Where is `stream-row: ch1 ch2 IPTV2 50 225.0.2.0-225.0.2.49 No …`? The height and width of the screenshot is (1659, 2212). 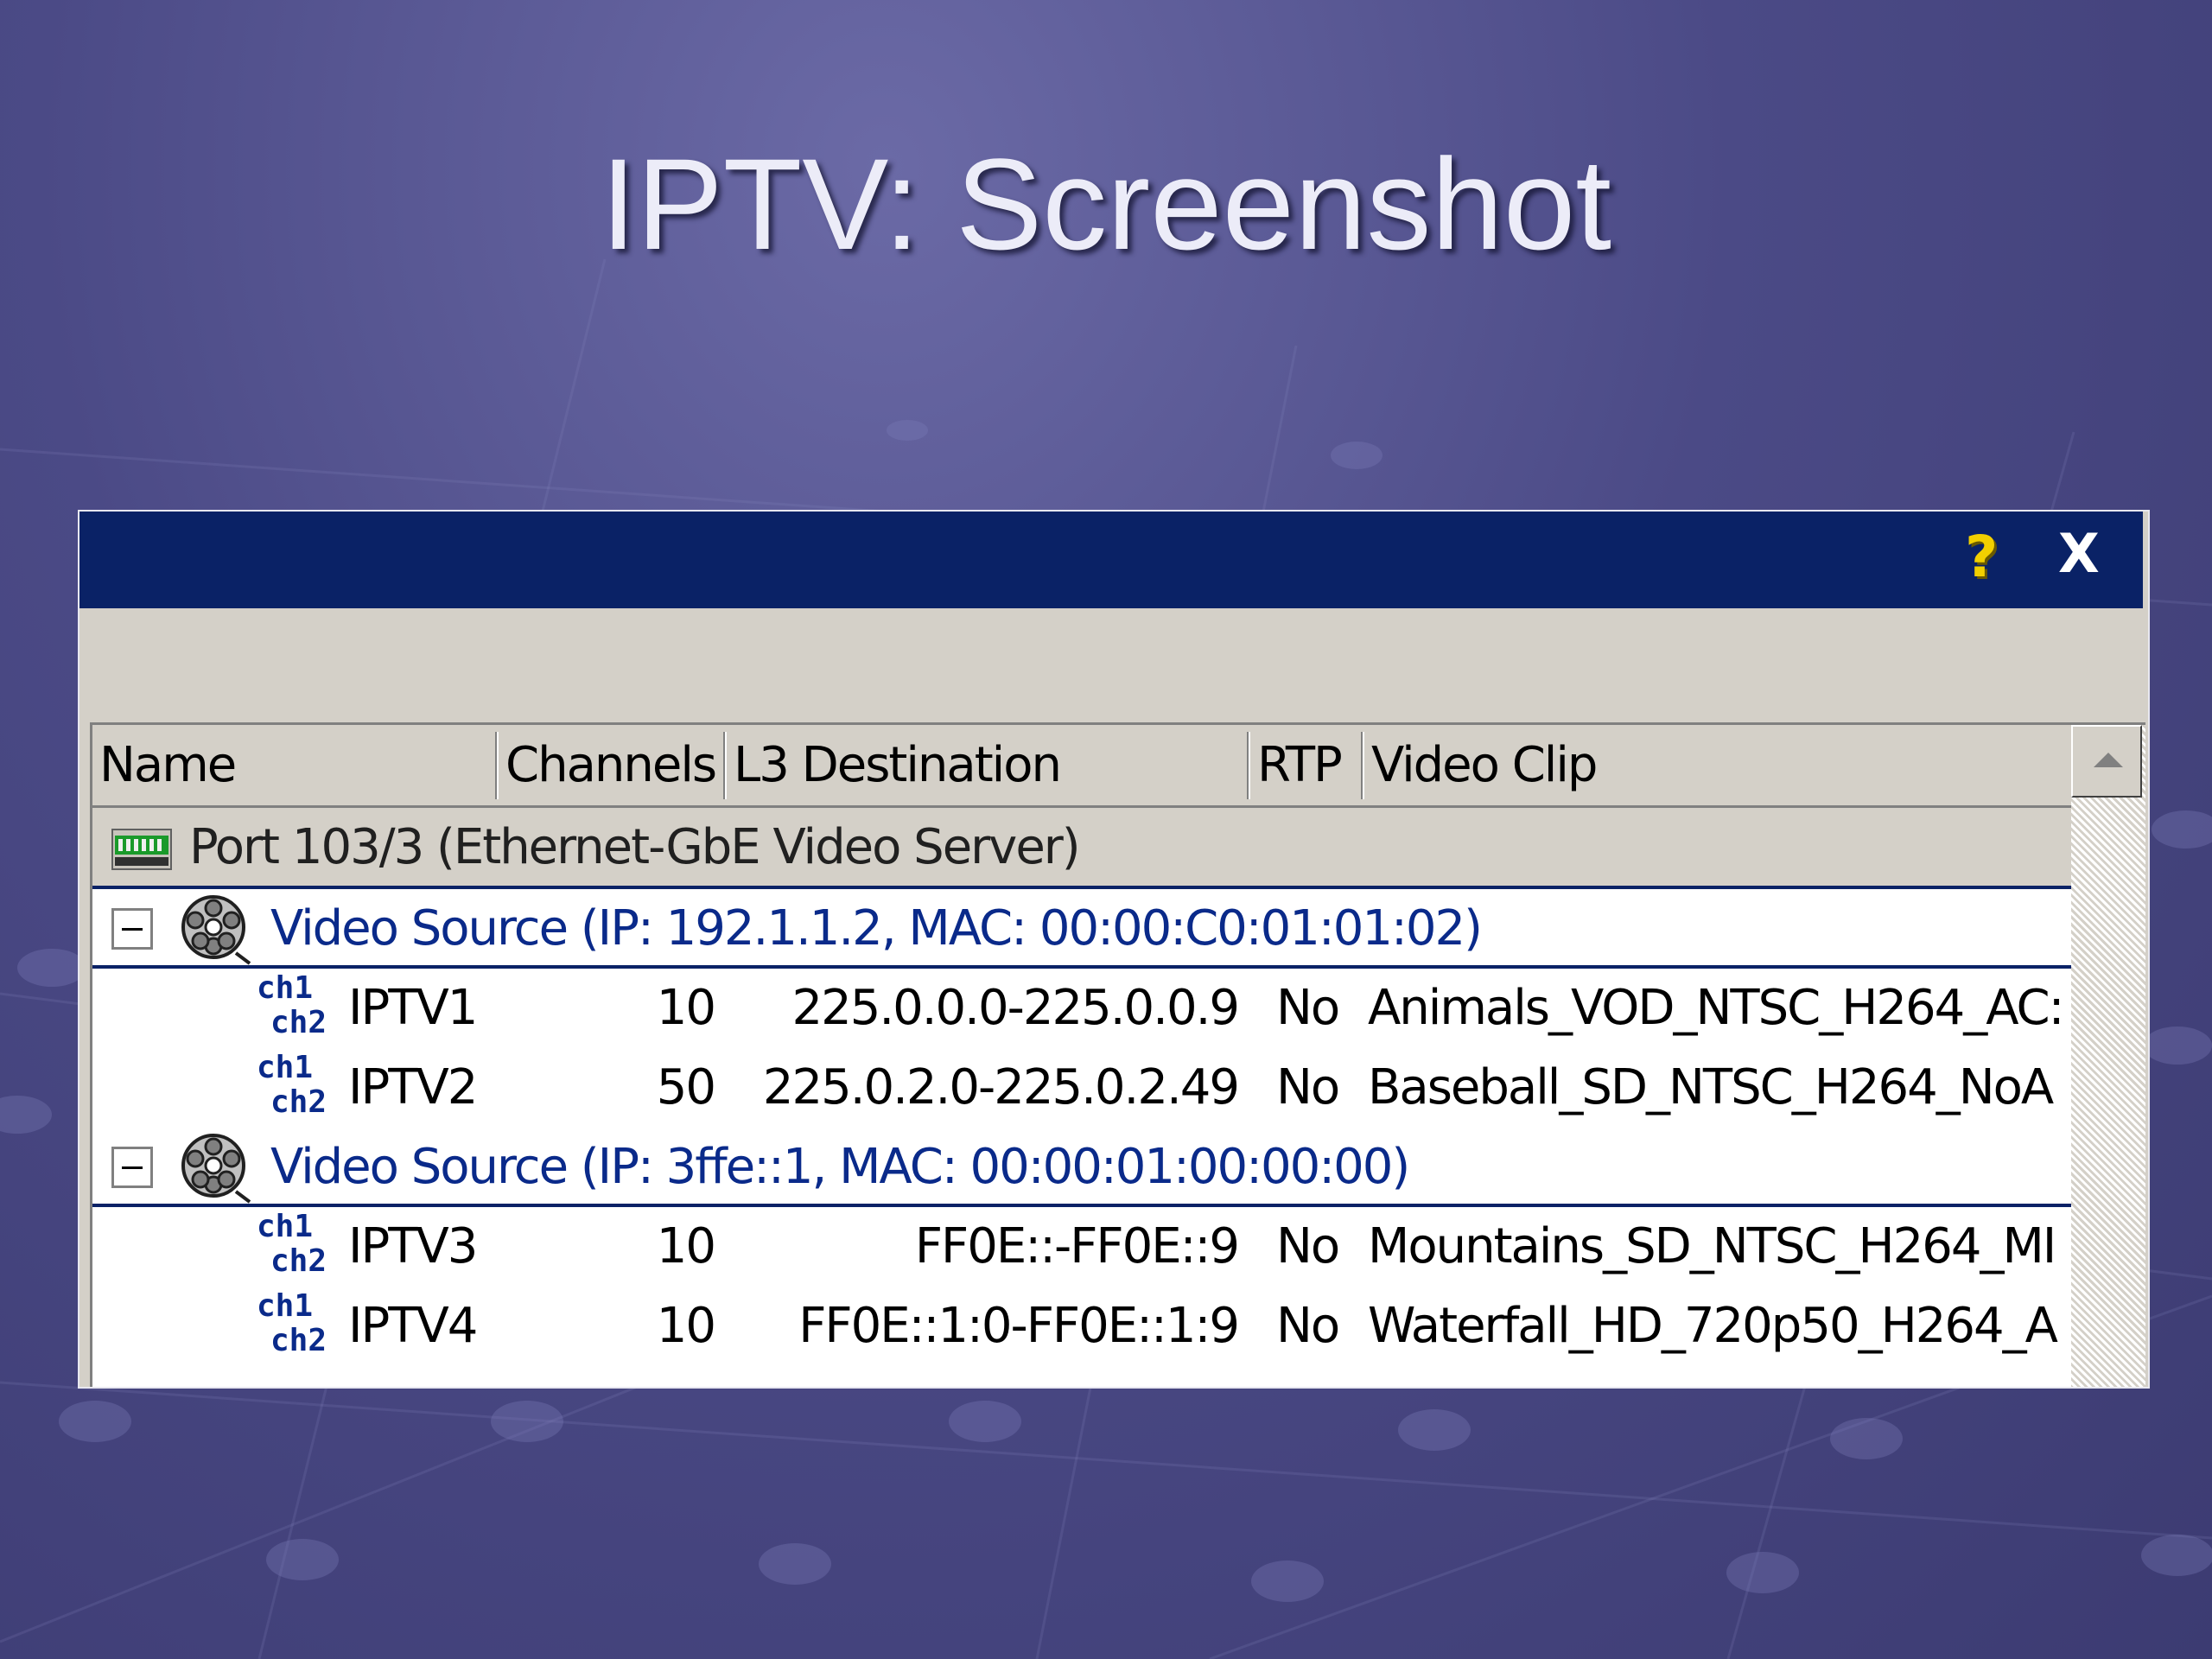 stream-row: ch1 ch2 IPTV2 50 225.0.2.0-225.0.2.49 No … is located at coordinates (1081, 1088).